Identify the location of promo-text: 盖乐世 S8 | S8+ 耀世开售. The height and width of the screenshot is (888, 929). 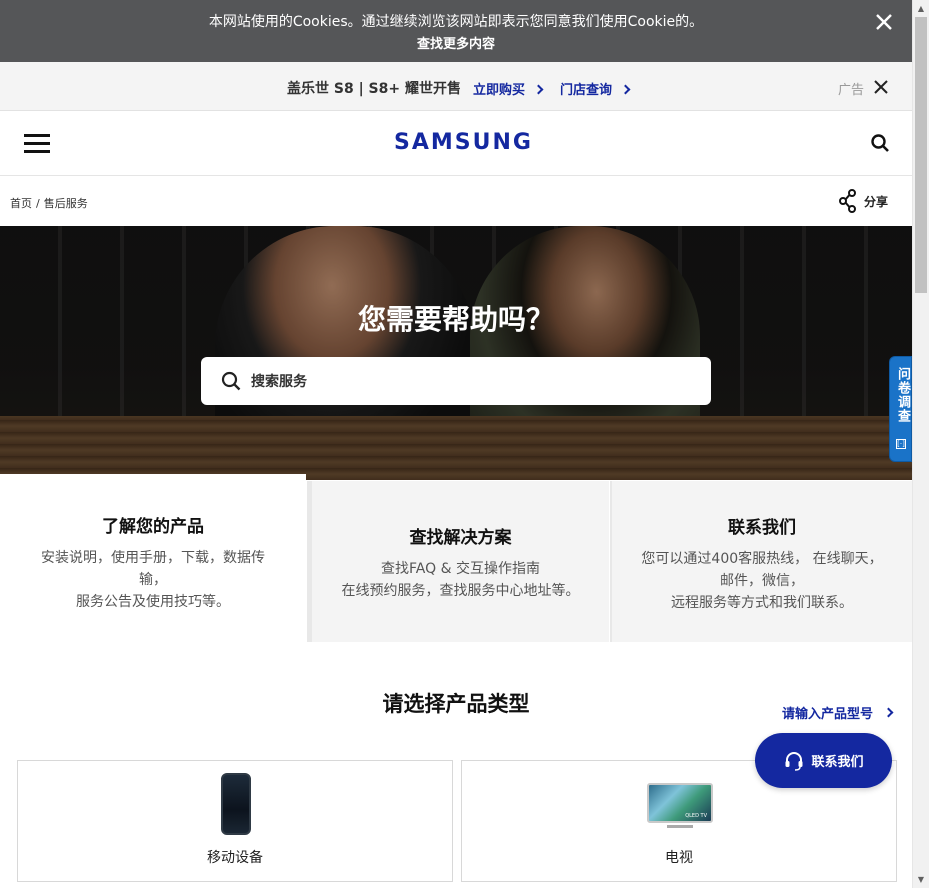
(374, 89).